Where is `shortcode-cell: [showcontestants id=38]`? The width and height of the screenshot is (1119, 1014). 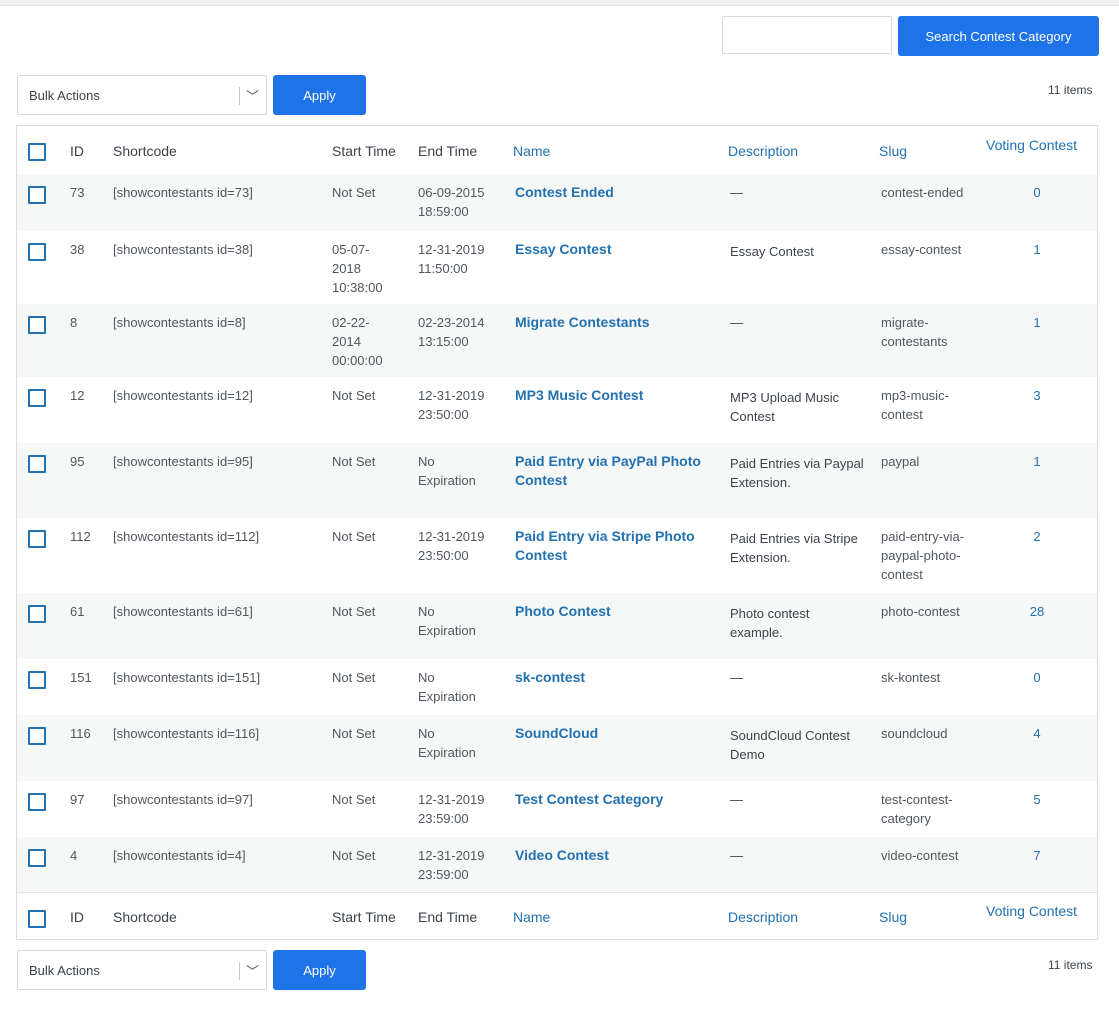
shortcode-cell: [showcontestants id=38] is located at coordinates (183, 249).